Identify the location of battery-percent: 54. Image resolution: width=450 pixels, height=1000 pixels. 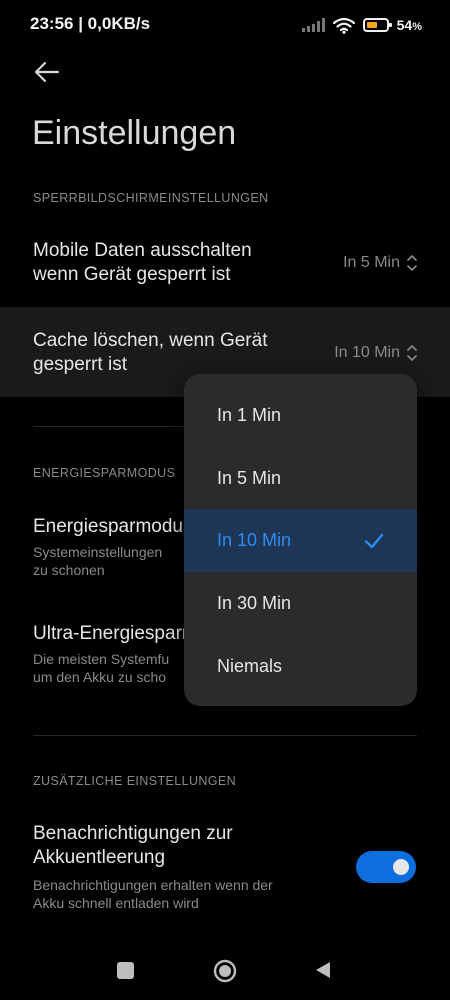
(404, 25).